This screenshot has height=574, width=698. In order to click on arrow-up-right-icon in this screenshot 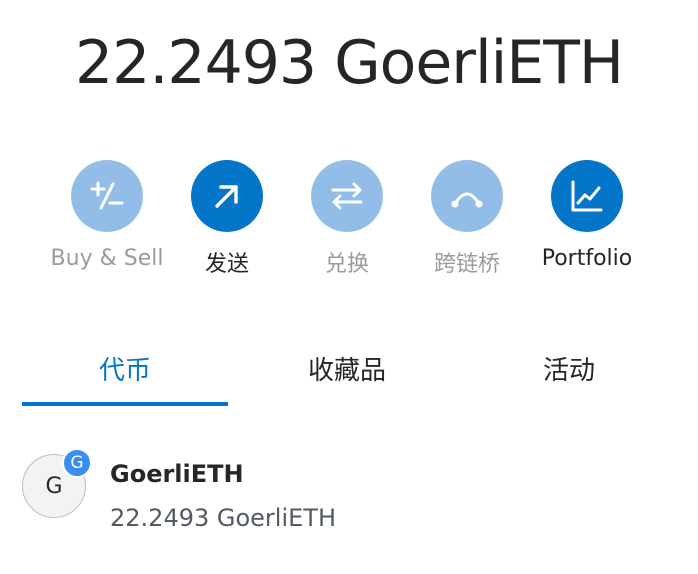, I will do `click(226, 196)`.